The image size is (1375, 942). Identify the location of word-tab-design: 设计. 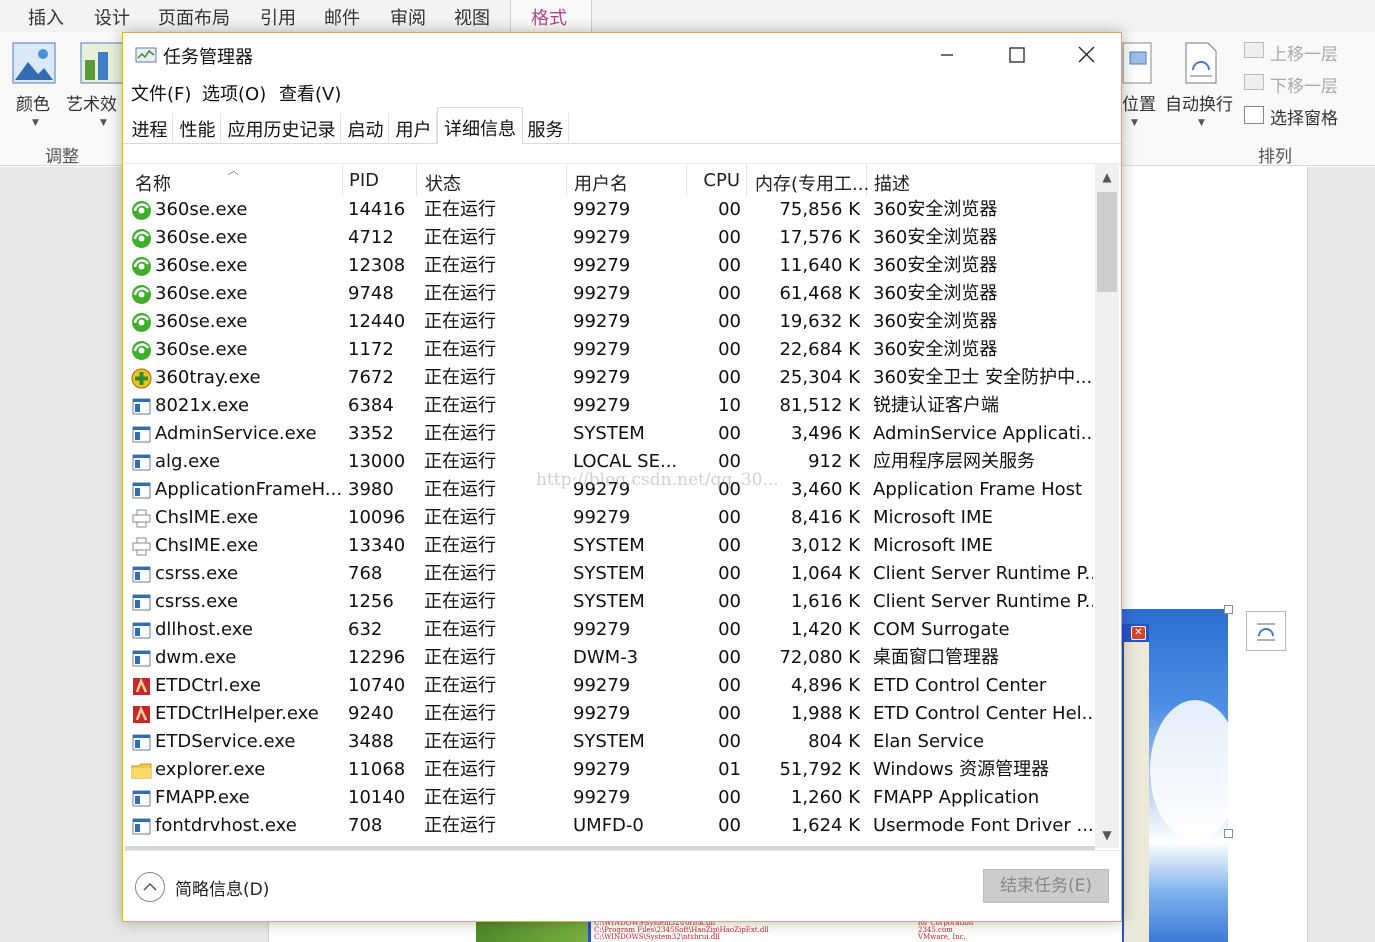
(112, 17).